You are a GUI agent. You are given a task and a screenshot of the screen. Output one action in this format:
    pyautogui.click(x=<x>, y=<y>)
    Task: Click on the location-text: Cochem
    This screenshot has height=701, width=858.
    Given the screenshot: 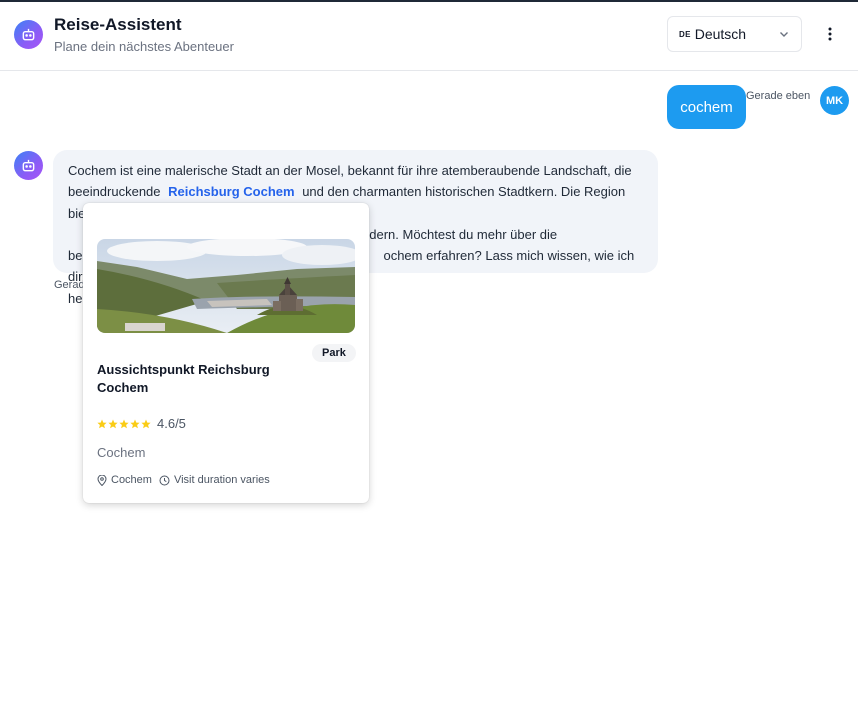 What is the action you would take?
    pyautogui.click(x=131, y=480)
    